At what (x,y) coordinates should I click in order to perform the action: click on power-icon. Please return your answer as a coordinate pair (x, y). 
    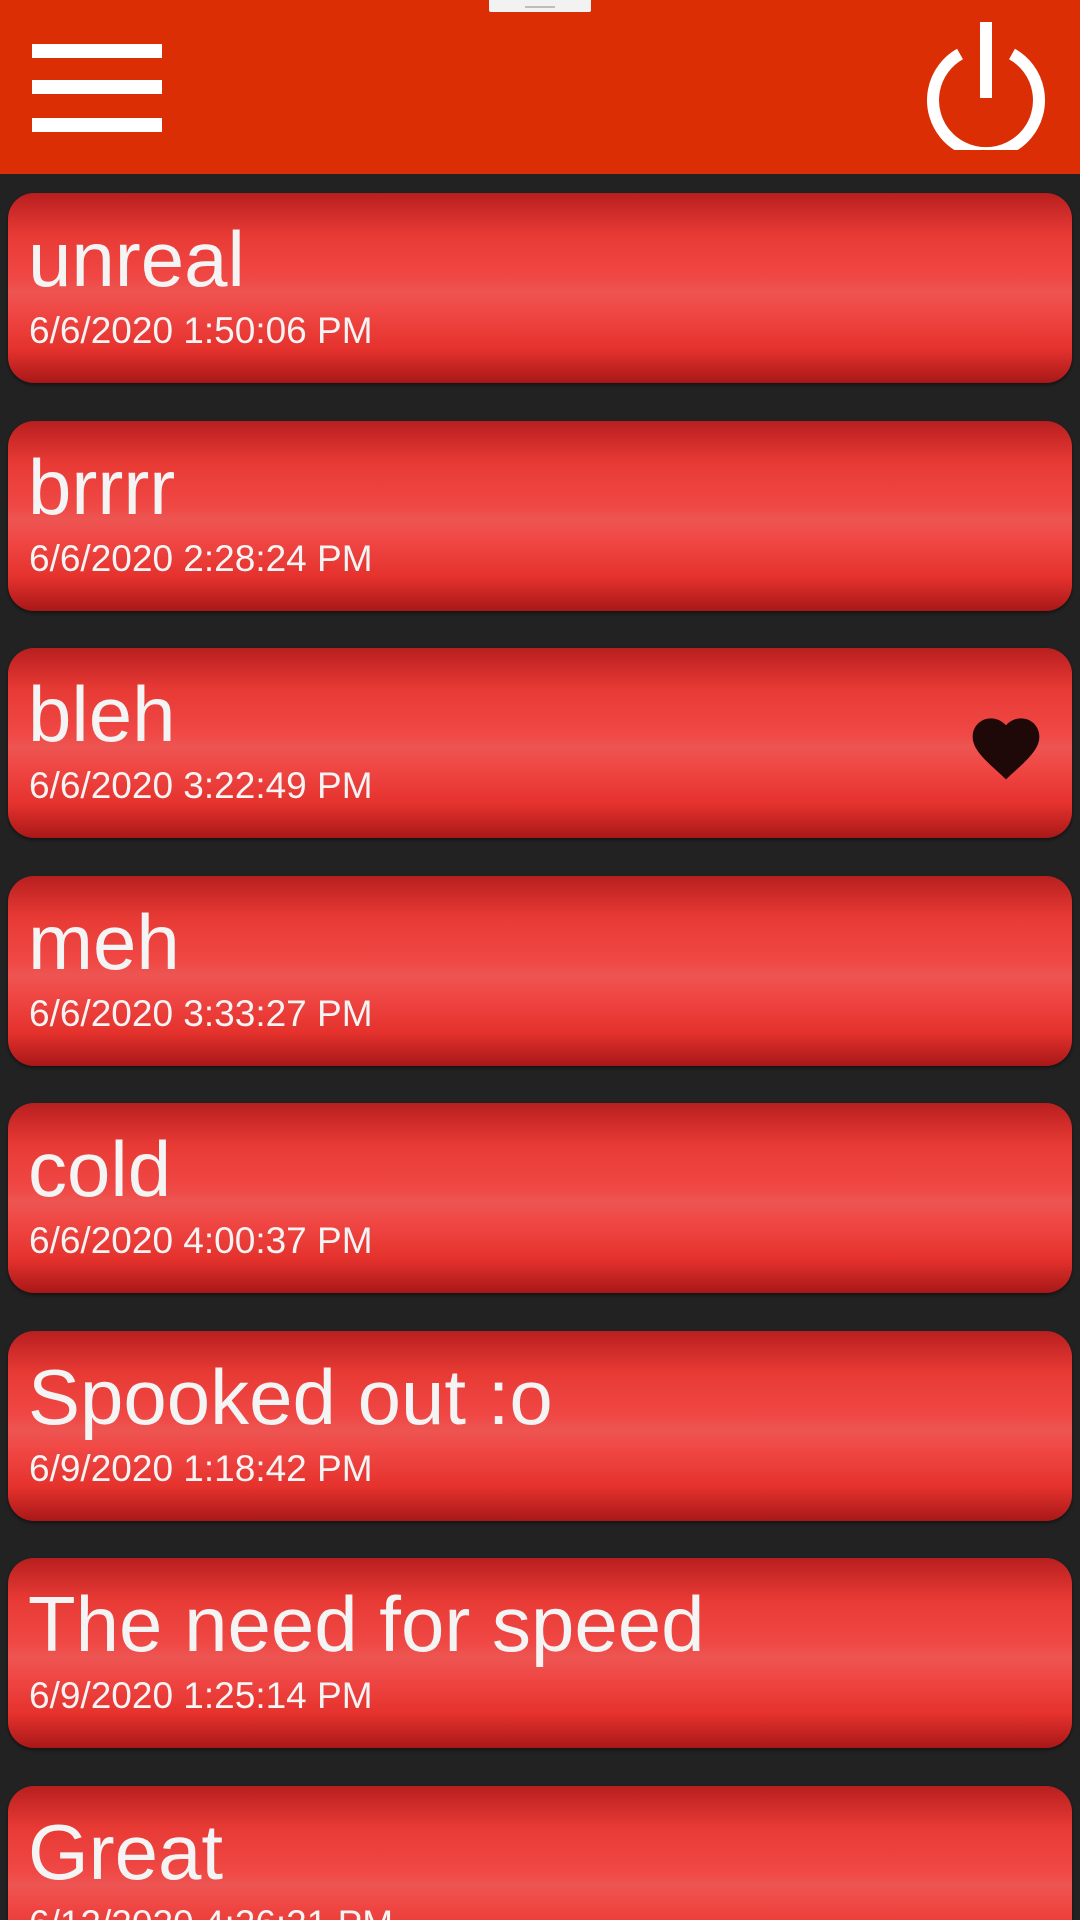
    Looking at the image, I should click on (985, 89).